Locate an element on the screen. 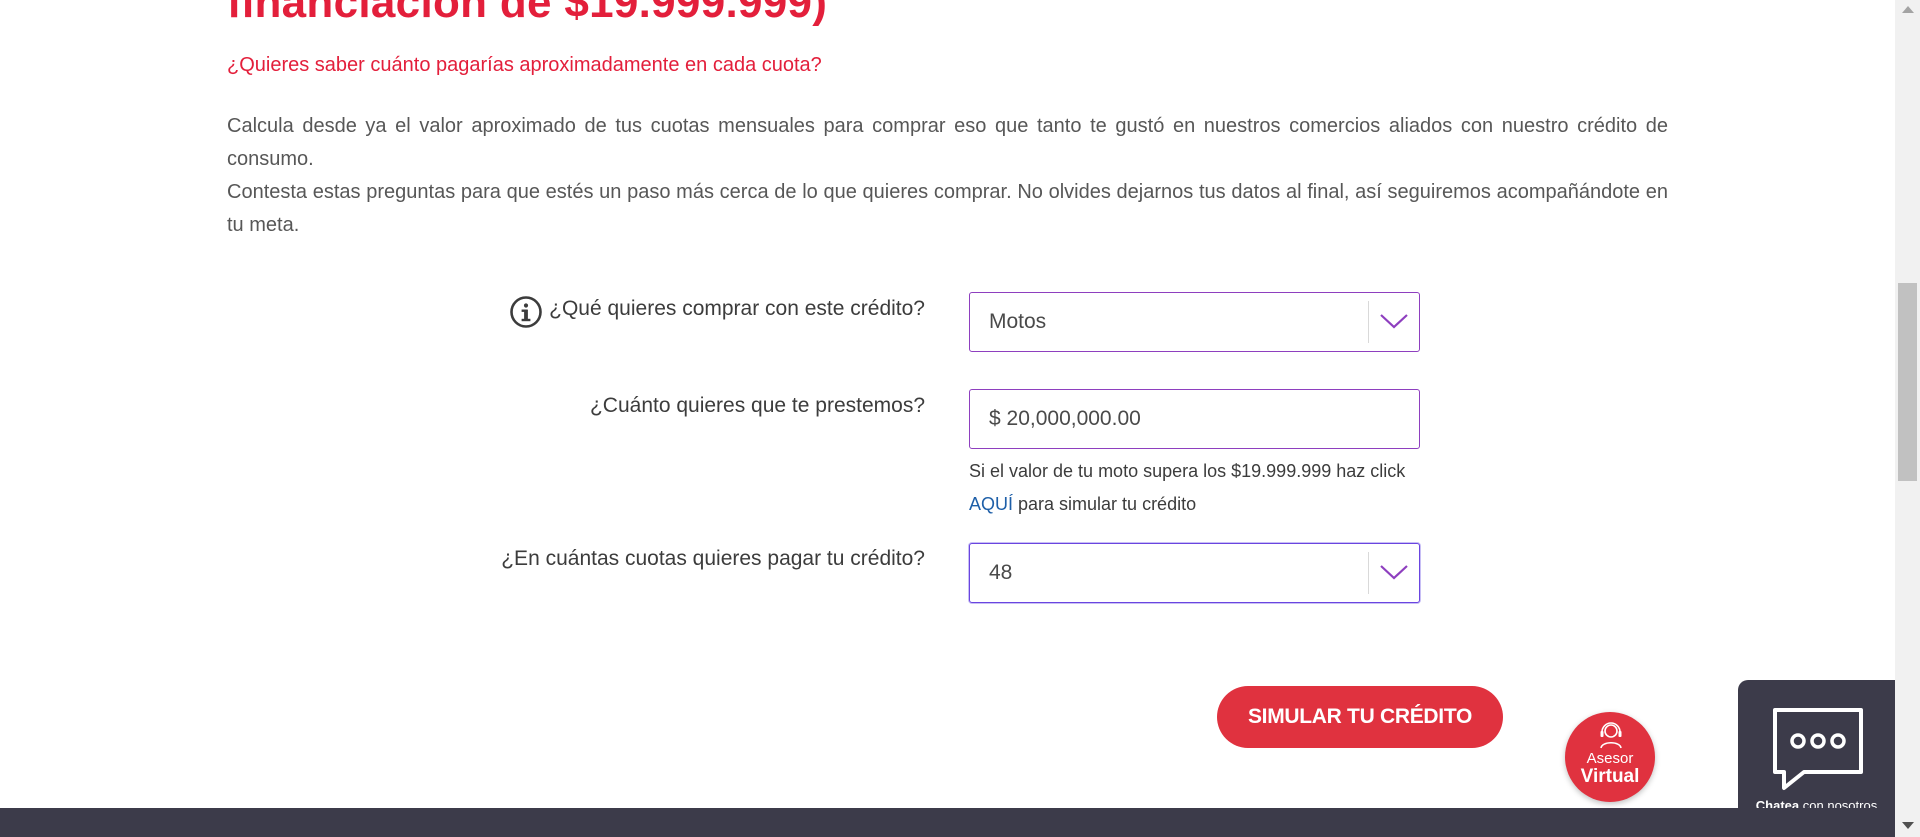 The width and height of the screenshot is (1920, 837). virtual-advisor-line1: Asesor is located at coordinates (1610, 758).